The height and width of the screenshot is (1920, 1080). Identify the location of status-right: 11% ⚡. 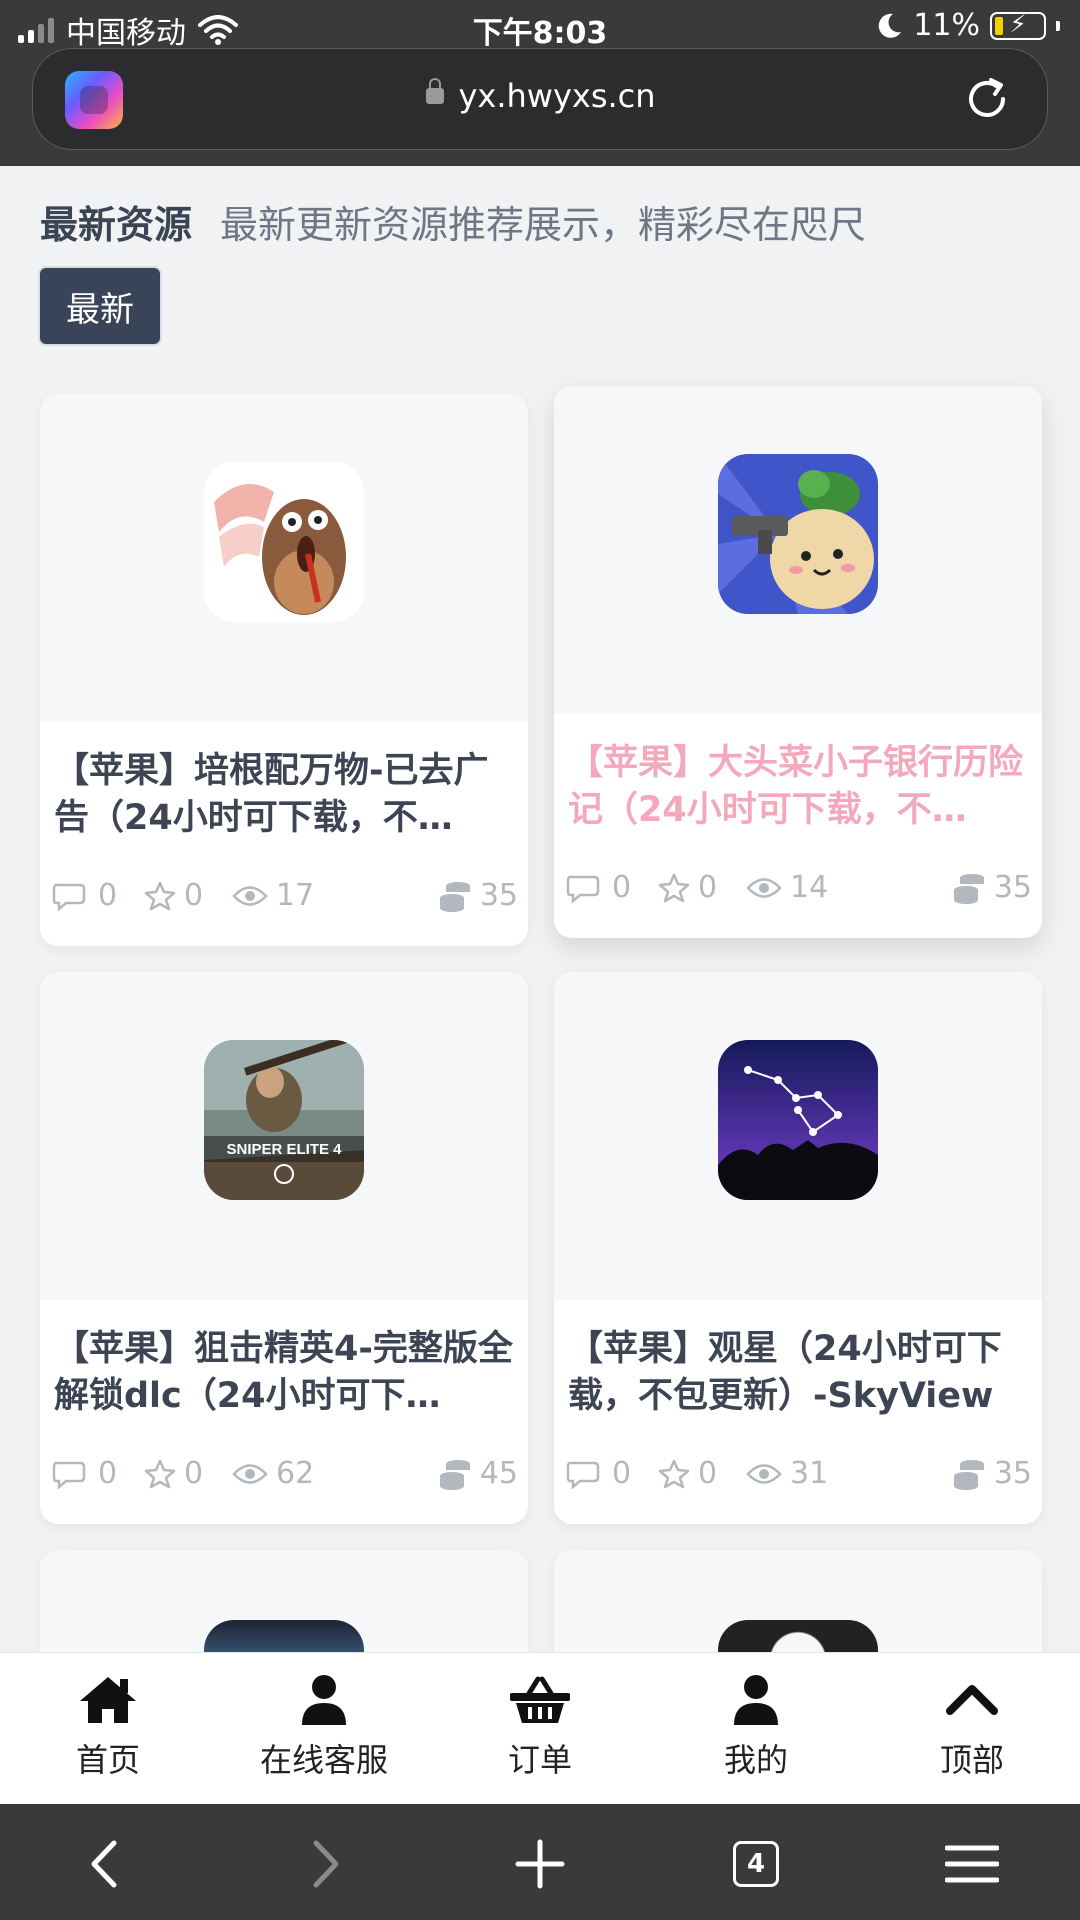
(967, 25).